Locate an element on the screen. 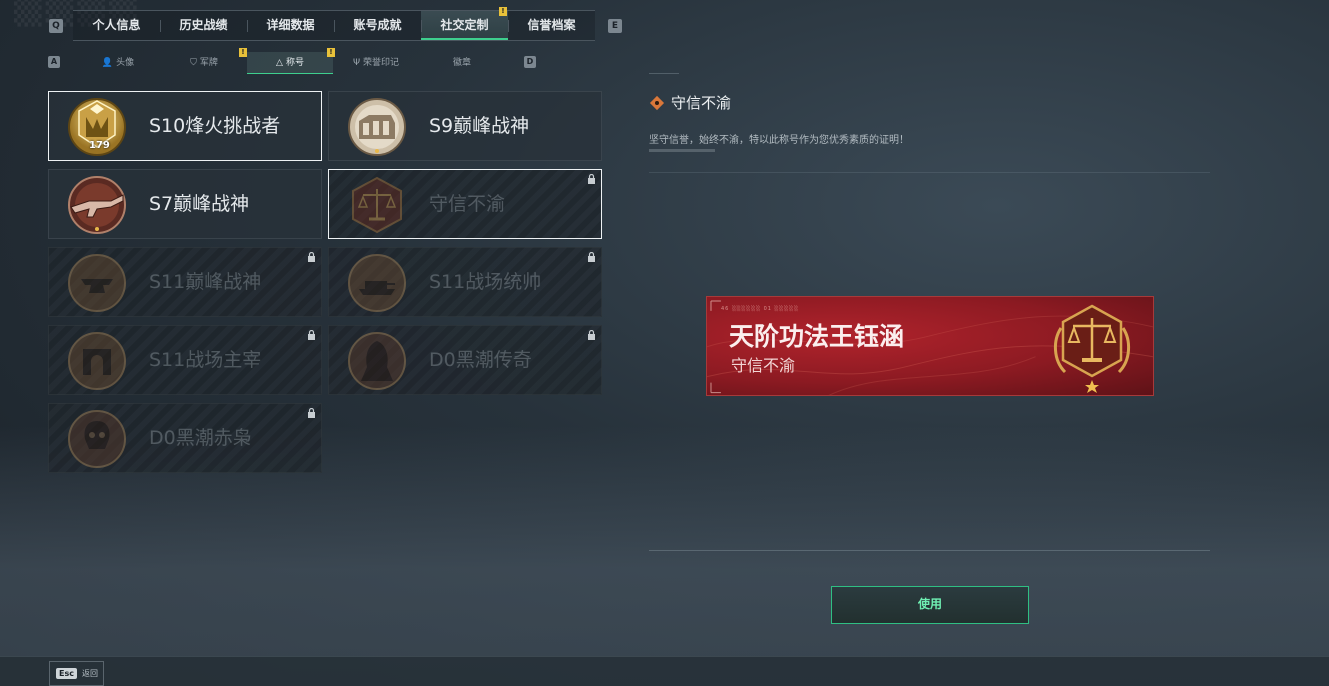 The image size is (1329, 686). tab-social-custom: 社交定制 is located at coordinates (464, 25).